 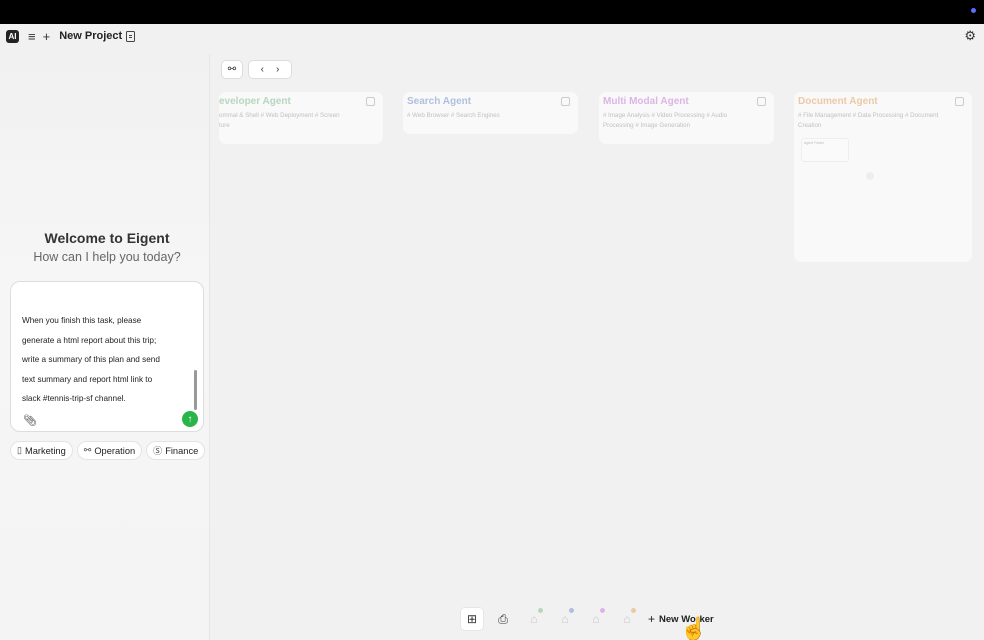 I want to click on chat-line: When you finish this task, please, so click(x=82, y=320).